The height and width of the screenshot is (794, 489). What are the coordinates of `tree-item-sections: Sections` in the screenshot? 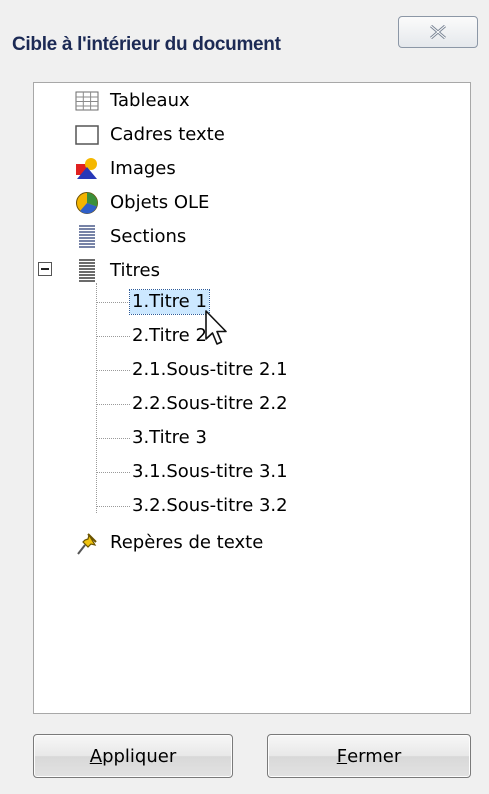 It's located at (130, 237).